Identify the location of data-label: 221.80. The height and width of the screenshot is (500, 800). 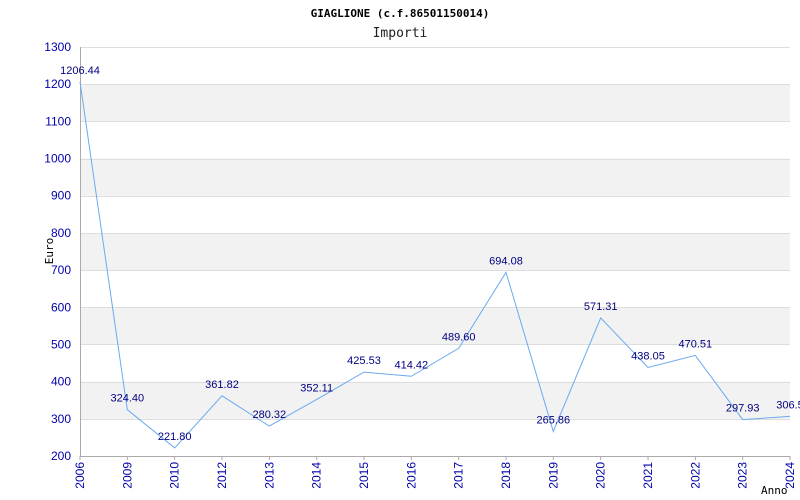
(175, 437).